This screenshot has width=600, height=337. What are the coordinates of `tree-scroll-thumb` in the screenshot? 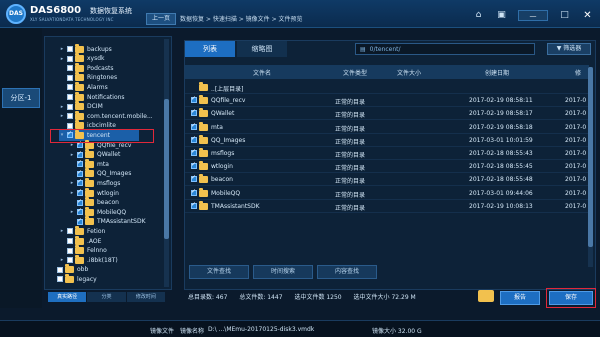 It's located at (166, 169).